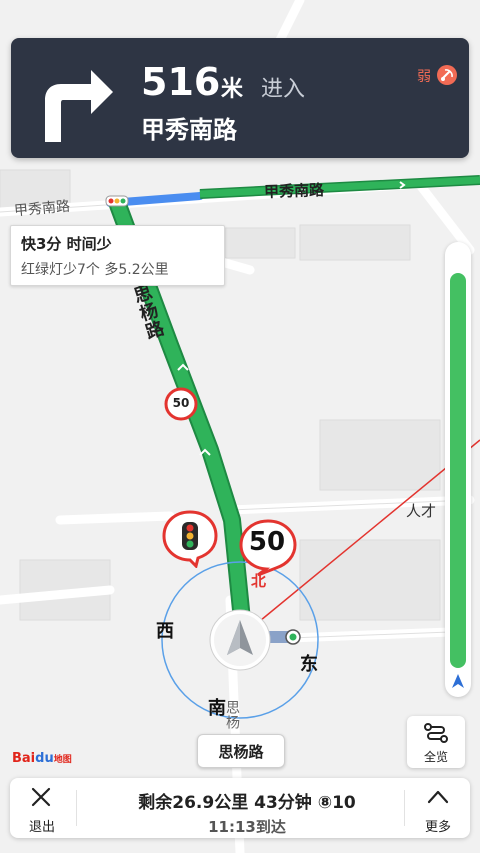 Image resolution: width=480 pixels, height=853 pixels. I want to click on compass-west: 西, so click(165, 631).